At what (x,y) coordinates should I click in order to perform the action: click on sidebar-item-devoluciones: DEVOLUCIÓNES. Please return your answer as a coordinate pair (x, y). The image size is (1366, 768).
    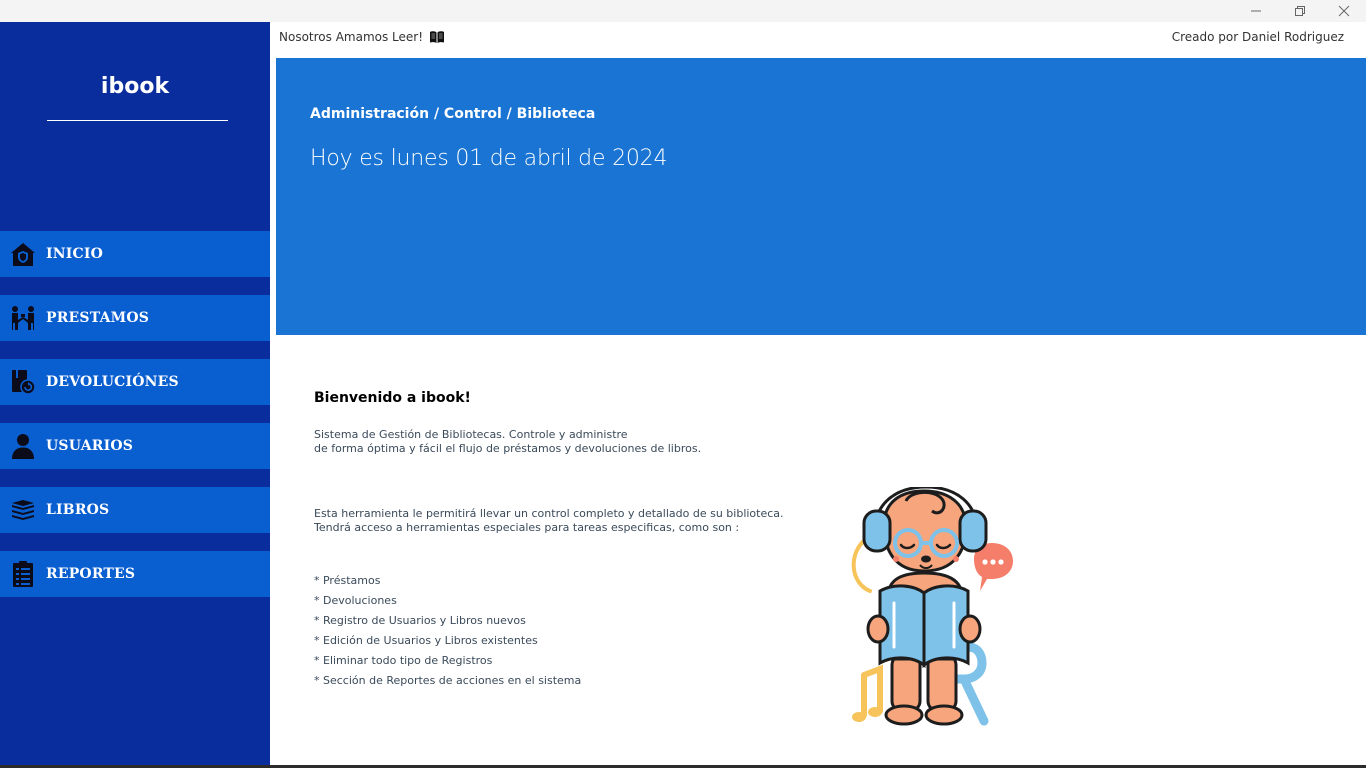
    Looking at the image, I should click on (135, 382).